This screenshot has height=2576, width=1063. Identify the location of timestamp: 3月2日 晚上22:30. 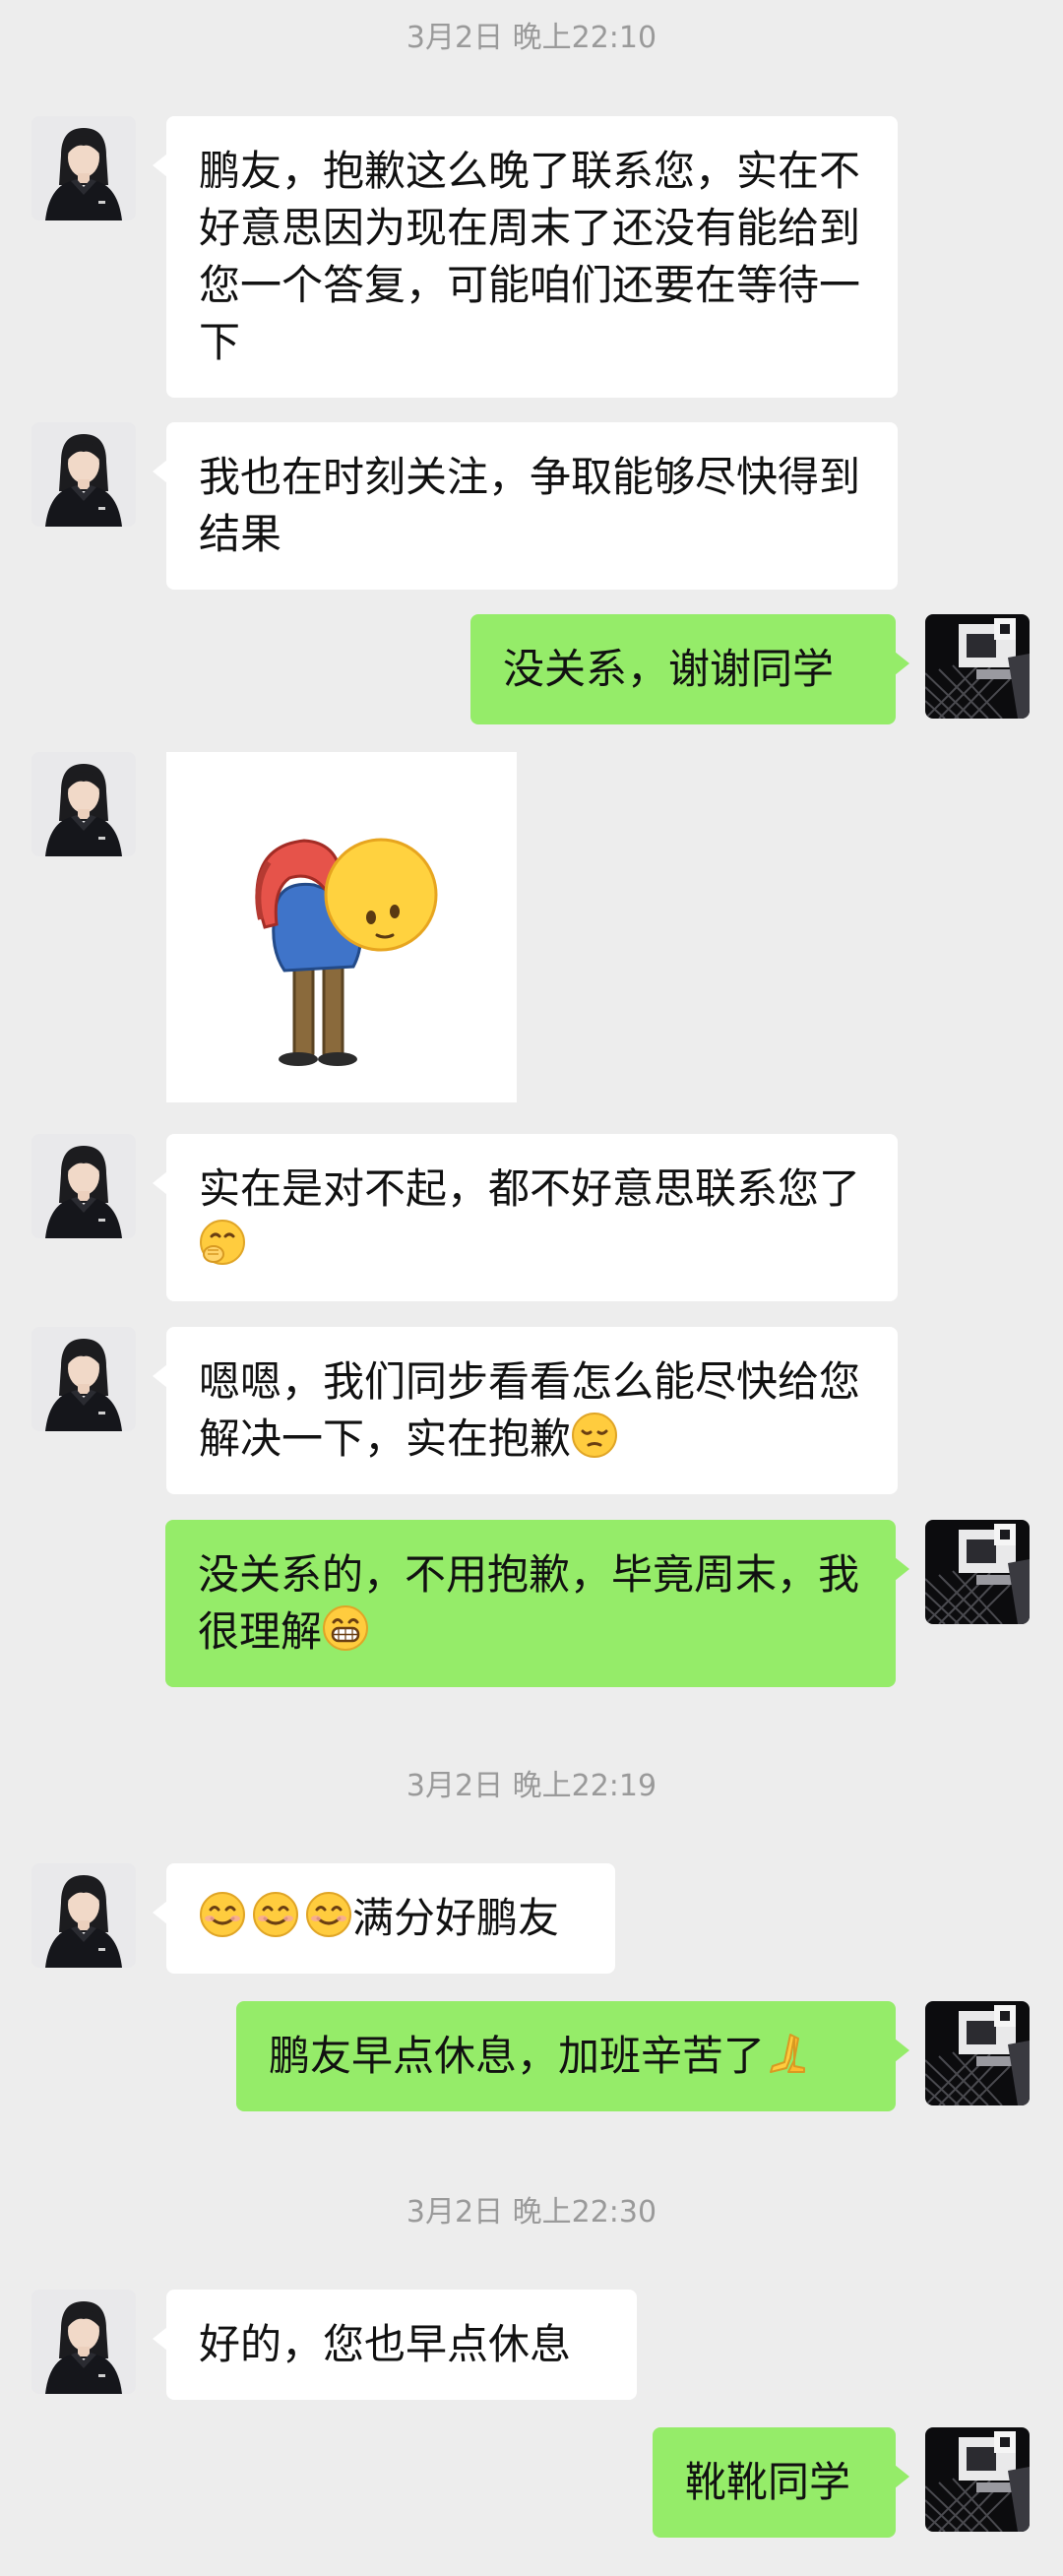
(531, 2212).